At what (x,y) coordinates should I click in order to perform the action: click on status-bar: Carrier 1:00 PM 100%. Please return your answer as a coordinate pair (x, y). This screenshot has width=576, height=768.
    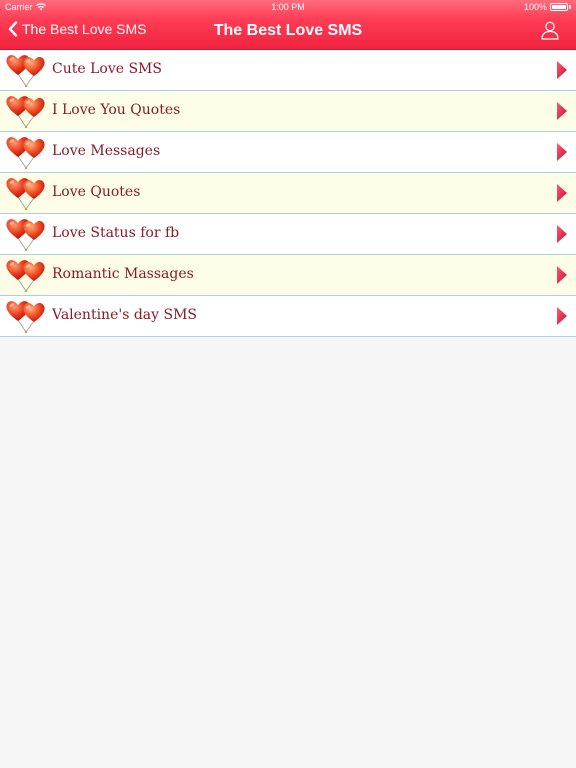
    Looking at the image, I should click on (288, 7).